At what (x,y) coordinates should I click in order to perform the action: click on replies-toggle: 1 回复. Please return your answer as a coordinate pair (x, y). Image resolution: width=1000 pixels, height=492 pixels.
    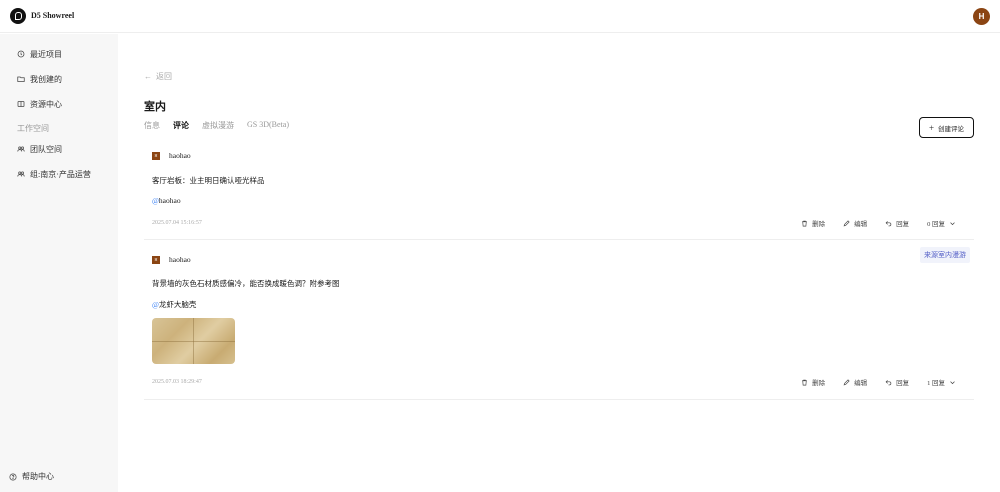
    Looking at the image, I should click on (941, 382).